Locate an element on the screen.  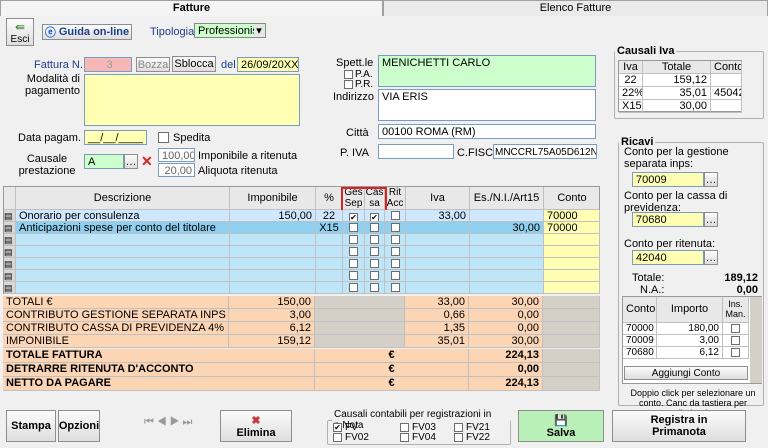
cassa-conto-field: 70680 is located at coordinates (668, 219).